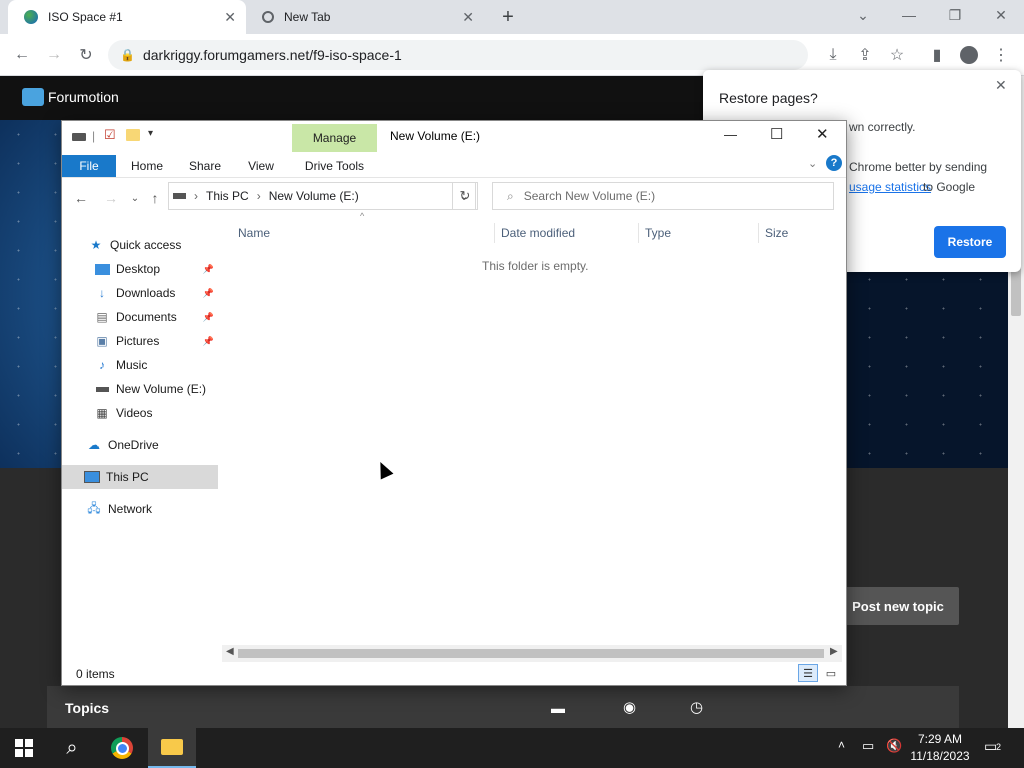  Describe the element at coordinates (140, 293) in the screenshot. I see `nav-downloads: ↓ Downloads 📌` at that location.